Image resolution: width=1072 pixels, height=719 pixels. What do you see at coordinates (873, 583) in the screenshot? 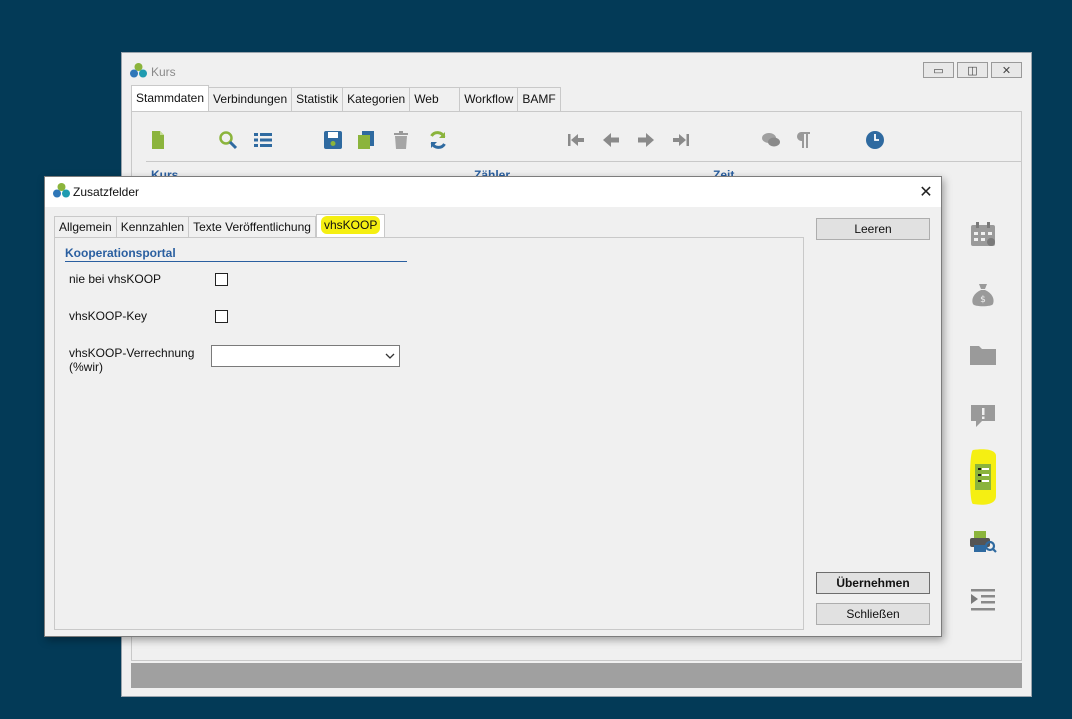
I see `apply-button: Übernehmen` at bounding box center [873, 583].